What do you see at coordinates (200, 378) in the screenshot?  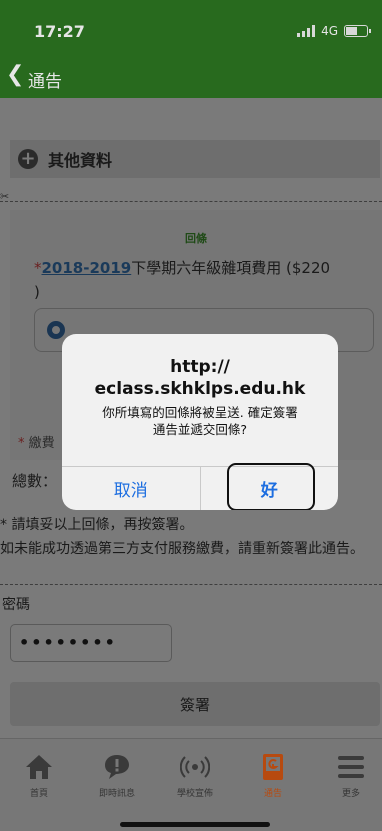 I see `dialog-title: http:// eclass.skhklps.edu.hk` at bounding box center [200, 378].